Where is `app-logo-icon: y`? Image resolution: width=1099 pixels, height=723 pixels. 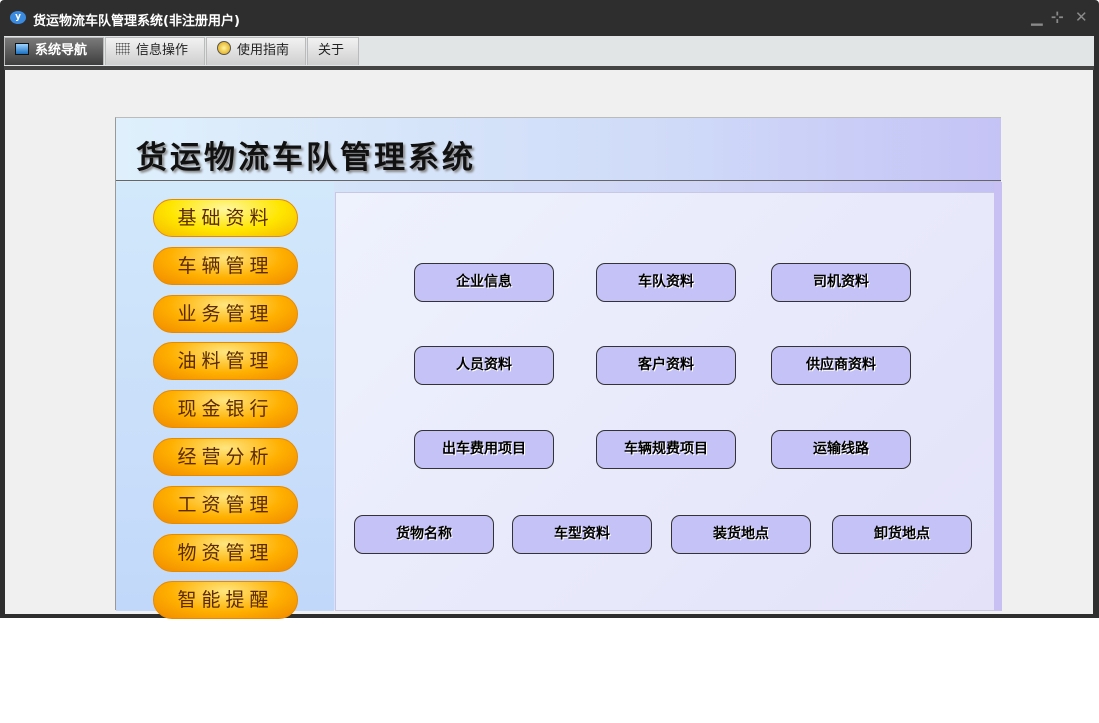
app-logo-icon: y is located at coordinates (18, 17).